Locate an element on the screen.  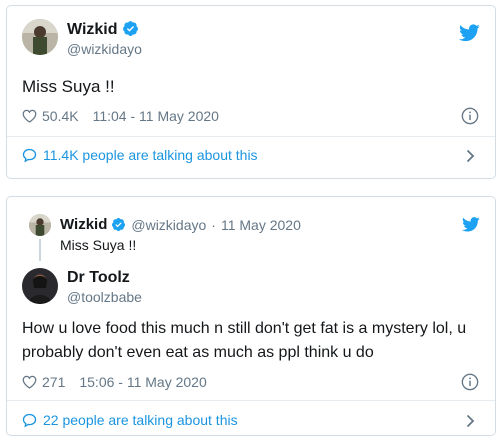
tweet-timestamp: 15:06 - 11 May 2020 is located at coordinates (142, 382).